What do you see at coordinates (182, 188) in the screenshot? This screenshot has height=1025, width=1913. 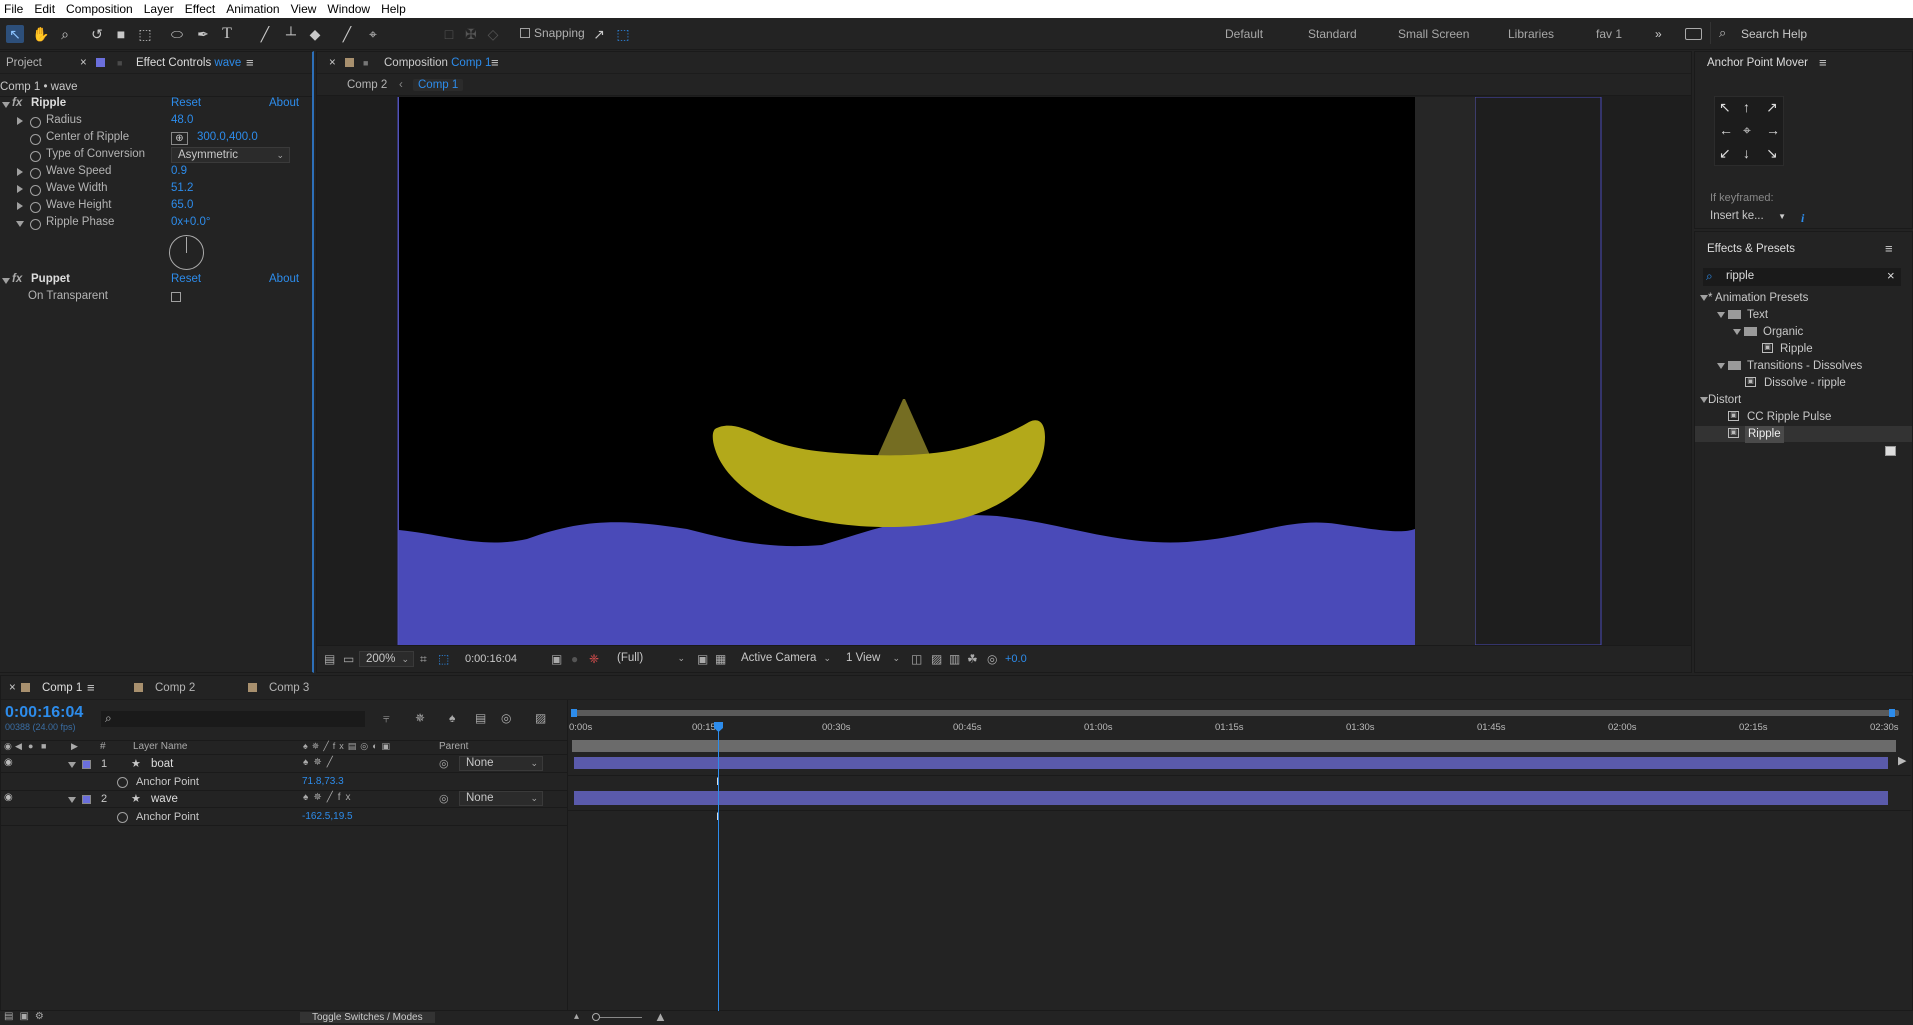 I see `prop-value-wave-width: 51.2` at bounding box center [182, 188].